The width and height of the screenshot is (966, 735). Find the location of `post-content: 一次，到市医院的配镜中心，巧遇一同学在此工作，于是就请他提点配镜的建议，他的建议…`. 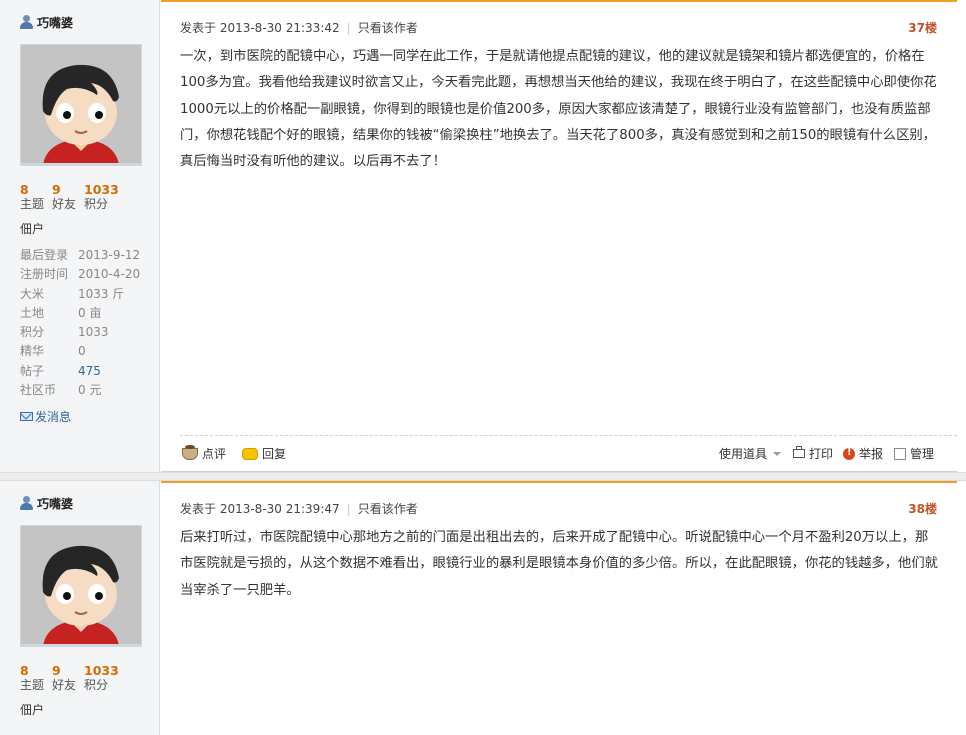

post-content: 一次，到市医院的配镜中心，巧遇一同学在此工作，于是就请他提点配镜的建议，他的建议… is located at coordinates (558, 109).